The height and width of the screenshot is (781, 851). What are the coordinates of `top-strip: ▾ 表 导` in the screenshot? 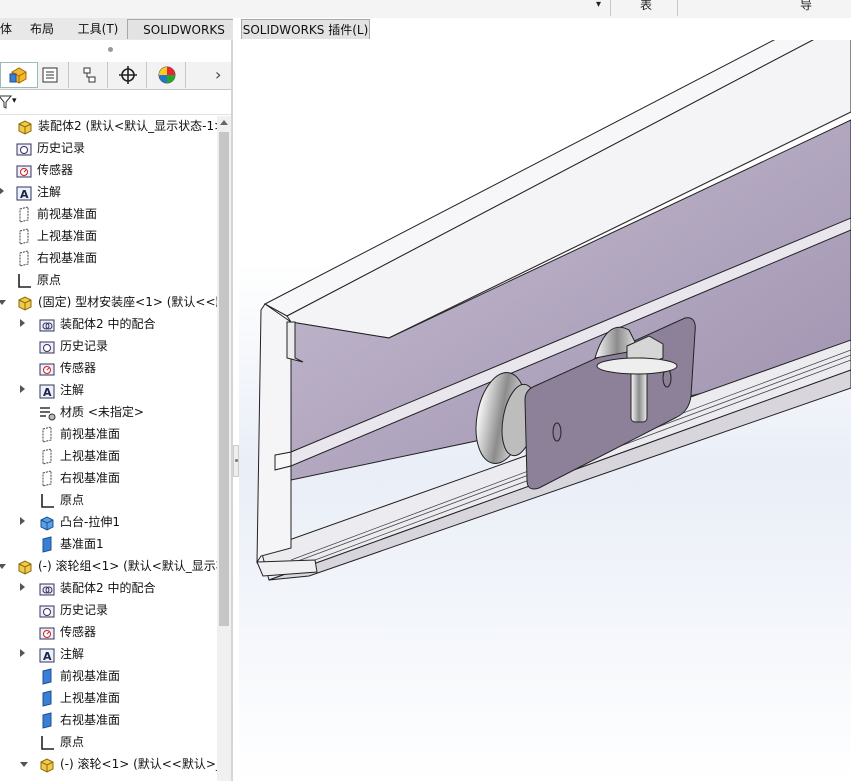 It's located at (425, 9).